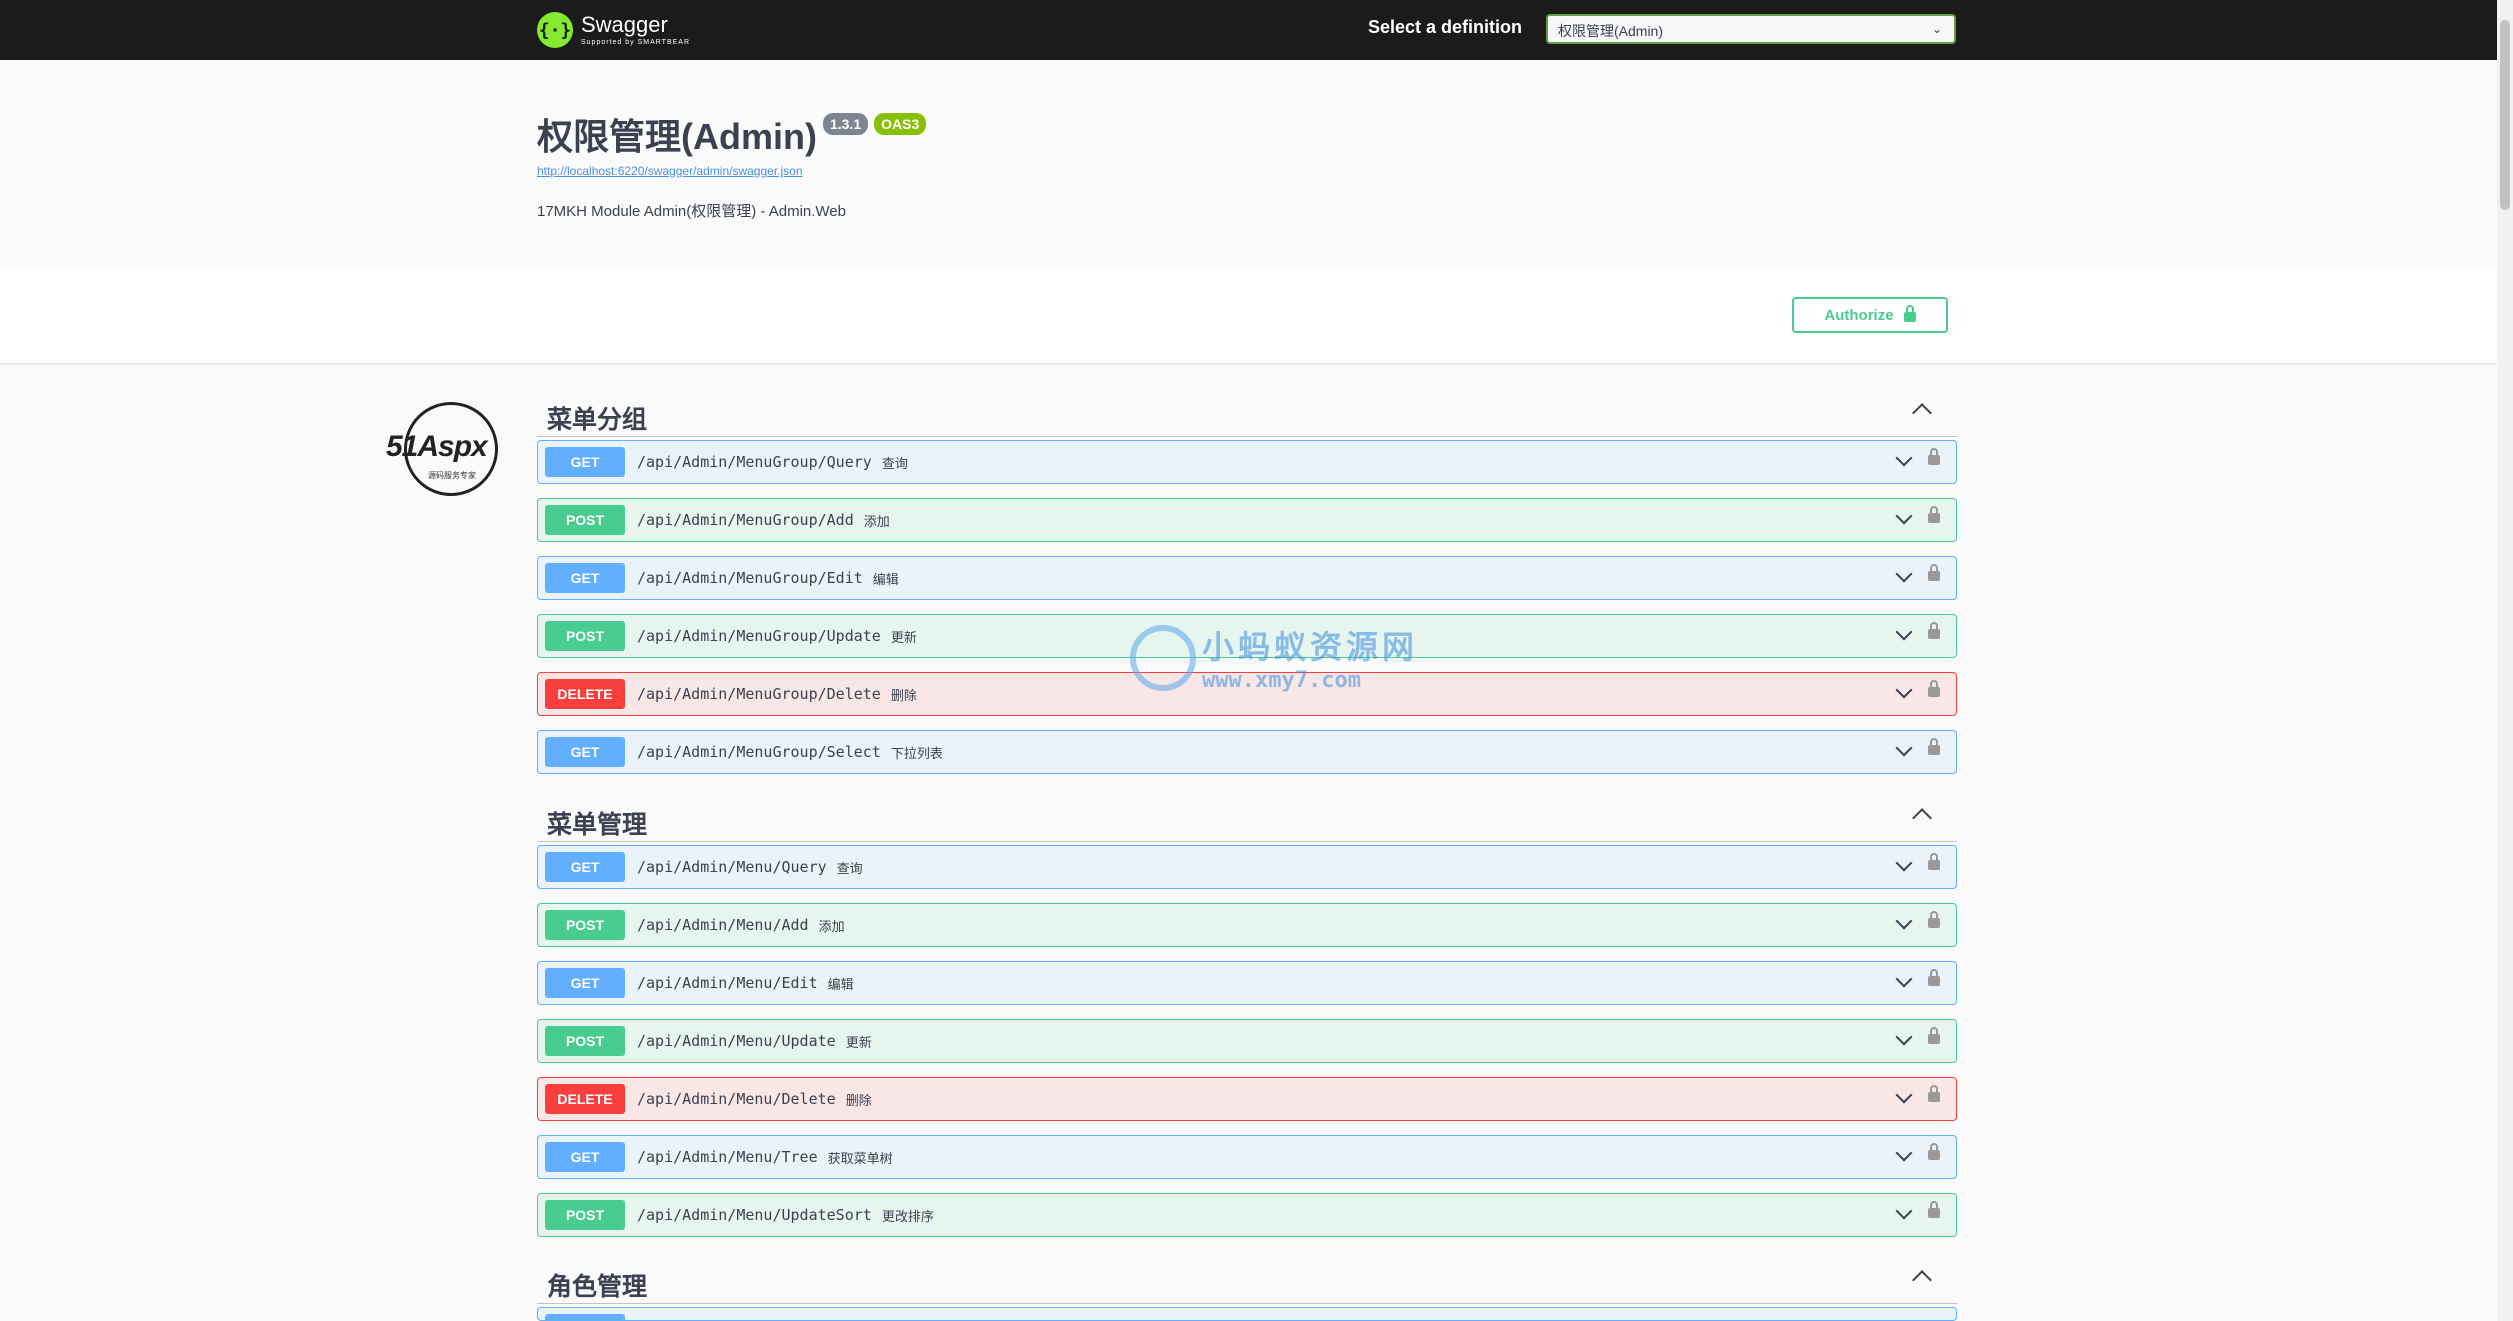  Describe the element at coordinates (624, 24) in the screenshot. I see `logo-name: Swagger` at that location.